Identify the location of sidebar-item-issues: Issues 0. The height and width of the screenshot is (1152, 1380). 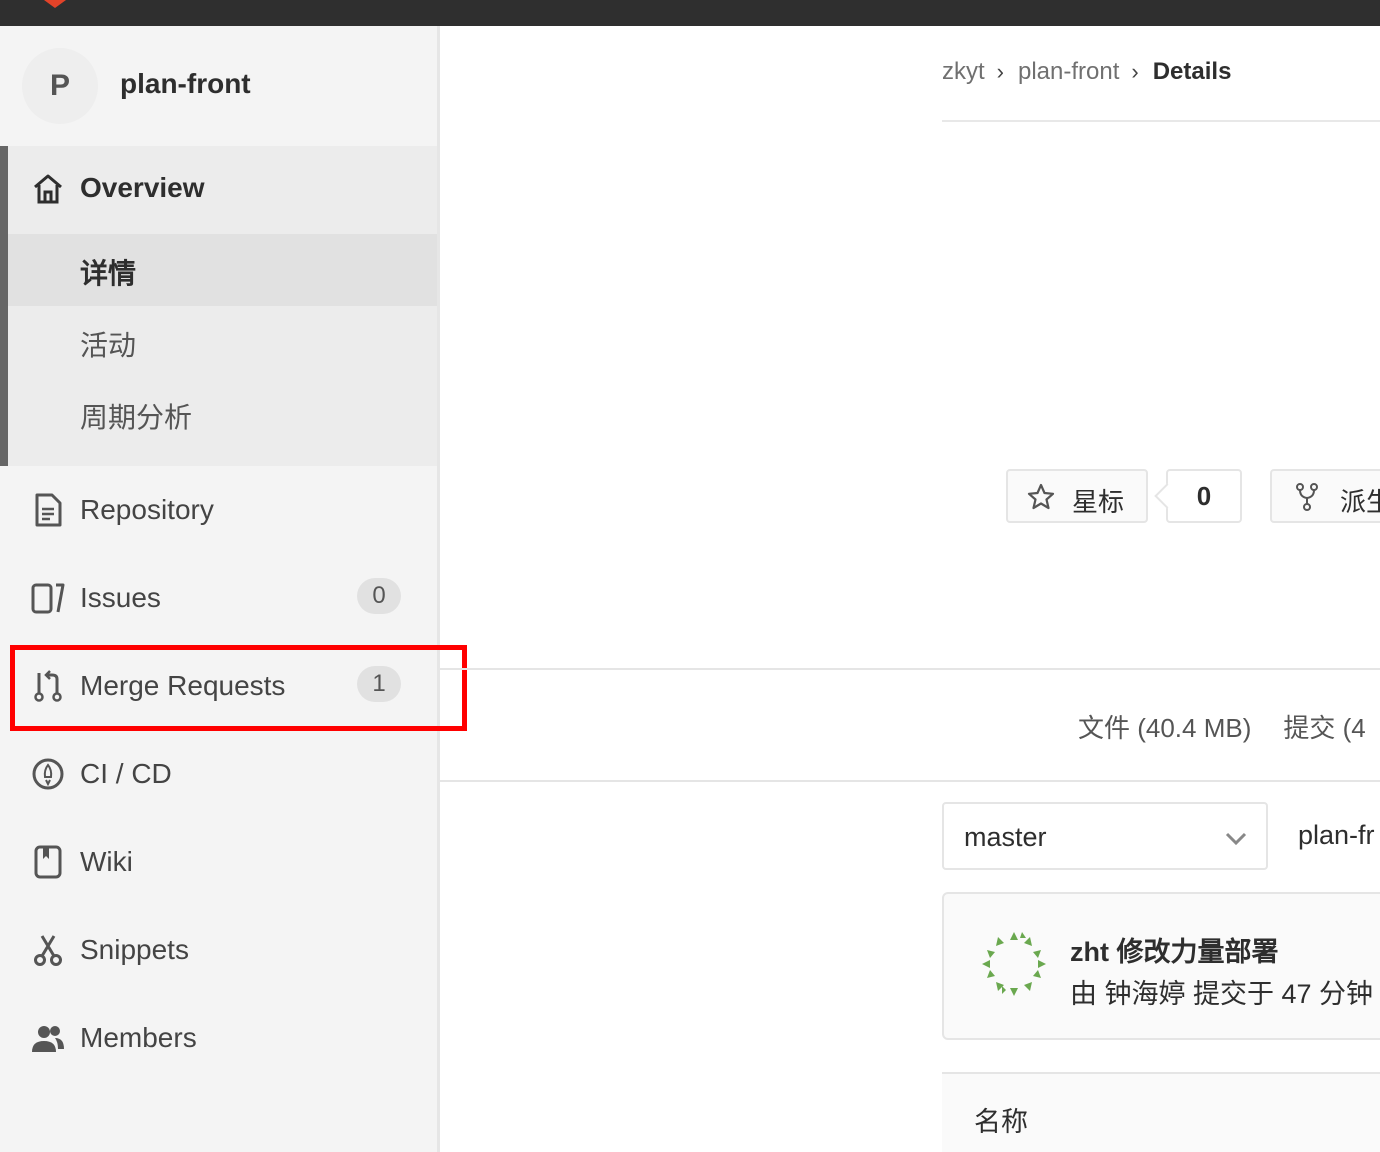
(218, 598).